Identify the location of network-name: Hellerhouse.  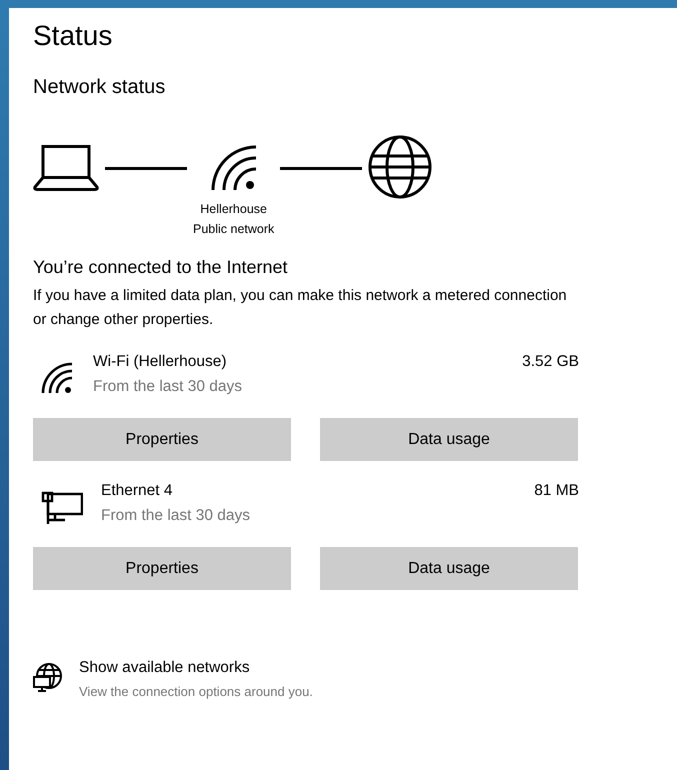
(233, 209).